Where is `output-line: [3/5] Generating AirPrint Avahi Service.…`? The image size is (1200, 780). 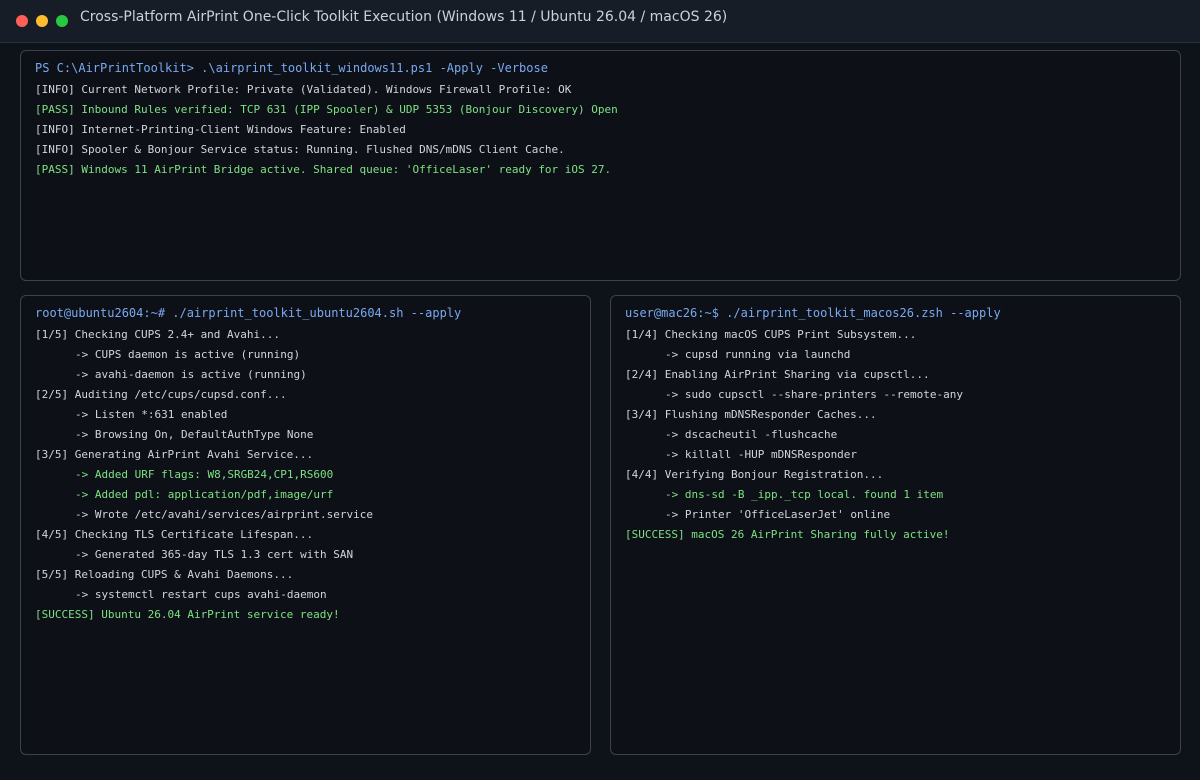 output-line: [3/5] Generating AirPrint Avahi Service.… is located at coordinates (174, 454).